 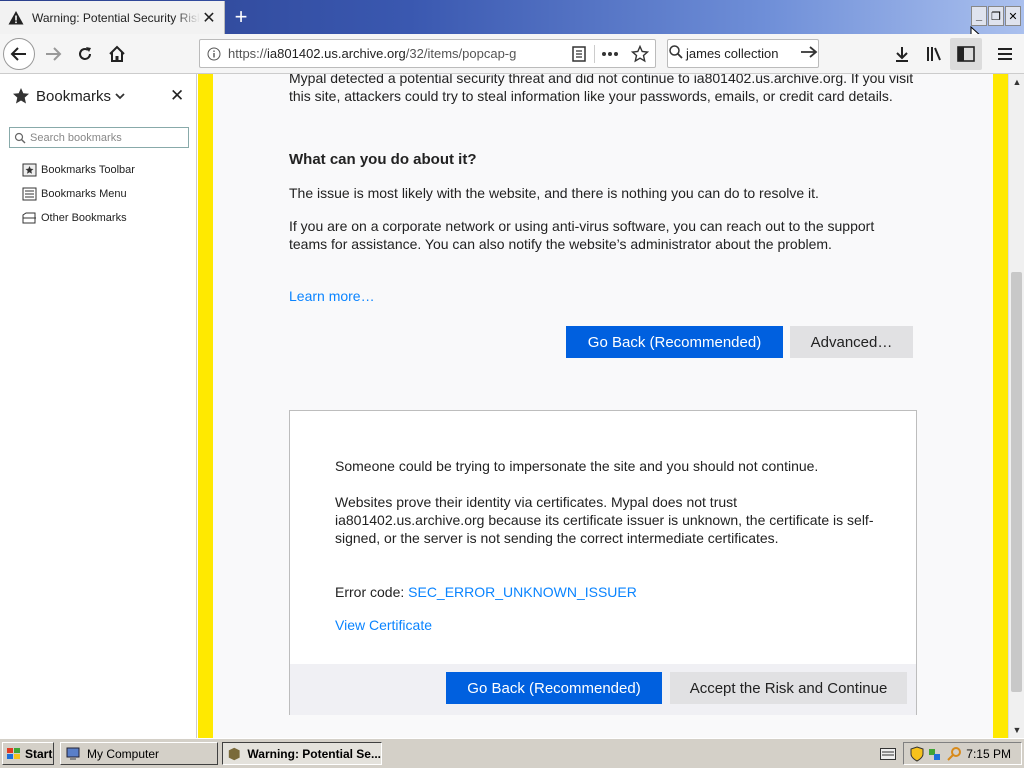 I want to click on back-button, so click(x=19, y=54).